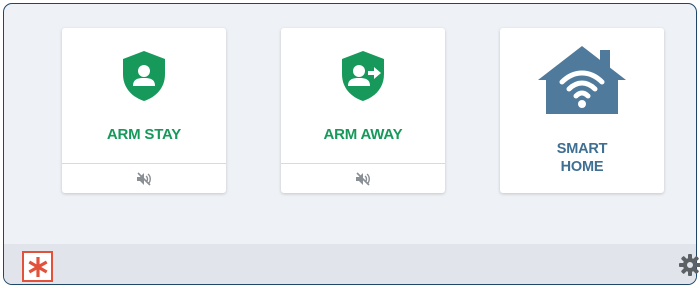 The image size is (700, 288). Describe the element at coordinates (363, 76) in the screenshot. I see `shield-person-arrow-icon` at that location.